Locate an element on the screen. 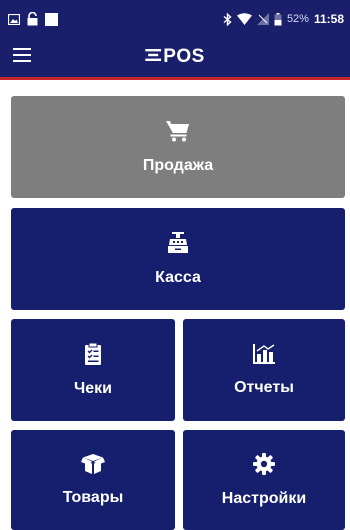 This screenshot has height=530, width=350. status-bar: 52% 11:58 is located at coordinates (175, 19).